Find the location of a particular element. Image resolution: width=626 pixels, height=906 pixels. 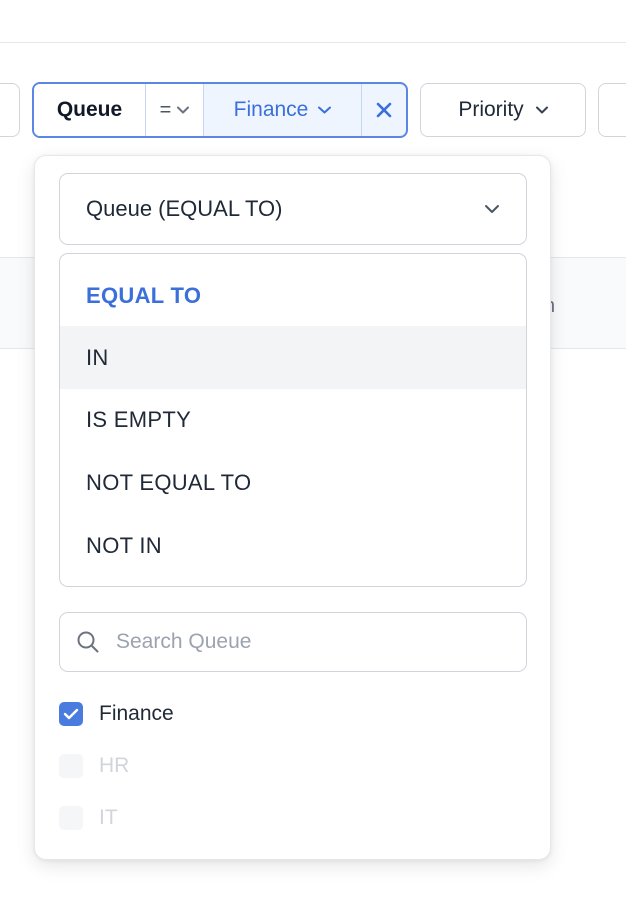

priority-filter-chip: Priority is located at coordinates (503, 110).